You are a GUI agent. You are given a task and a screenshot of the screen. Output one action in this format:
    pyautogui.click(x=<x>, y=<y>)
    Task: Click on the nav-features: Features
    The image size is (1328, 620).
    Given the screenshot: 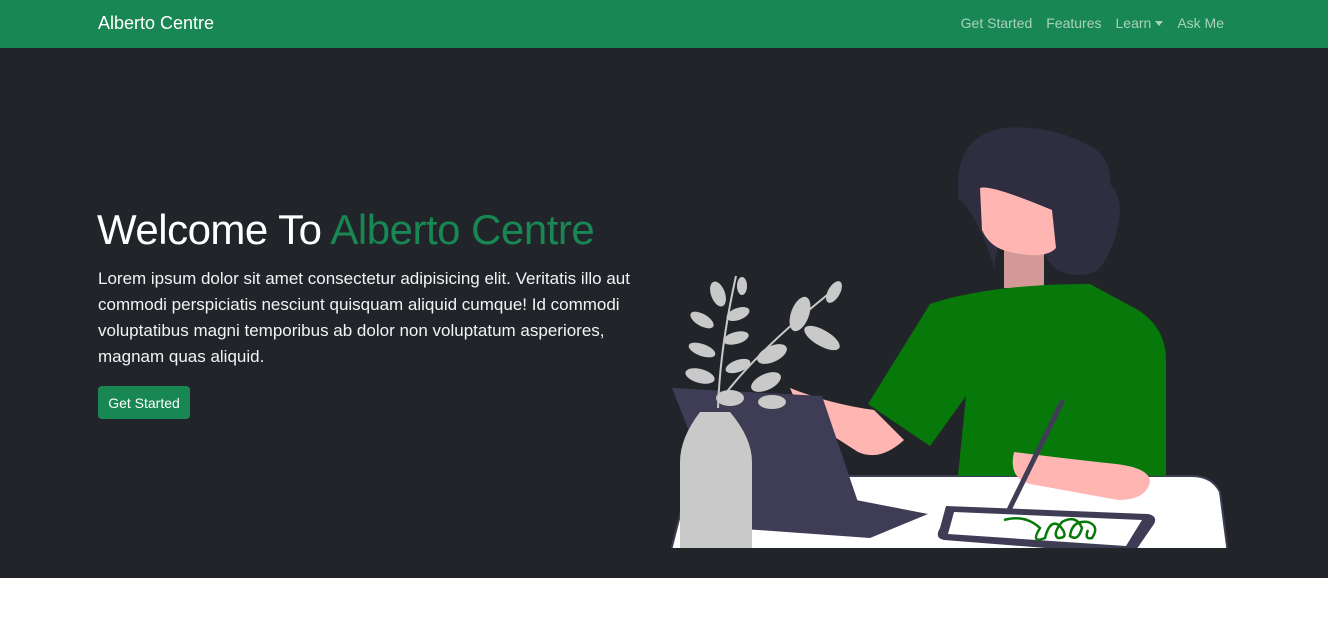 What is the action you would take?
    pyautogui.click(x=1073, y=23)
    